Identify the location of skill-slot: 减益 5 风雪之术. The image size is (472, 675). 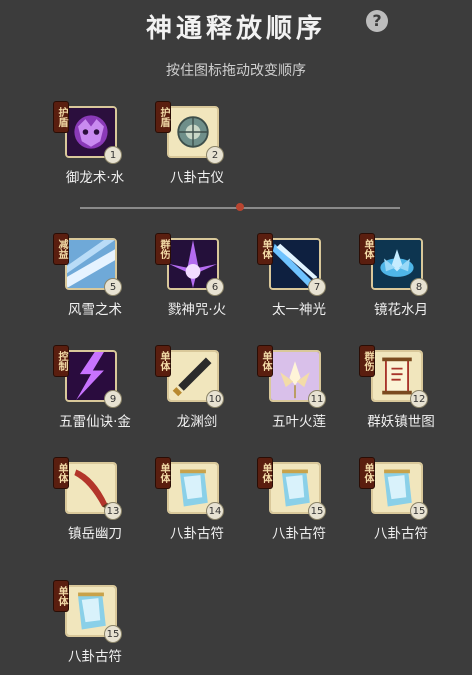
(95, 281).